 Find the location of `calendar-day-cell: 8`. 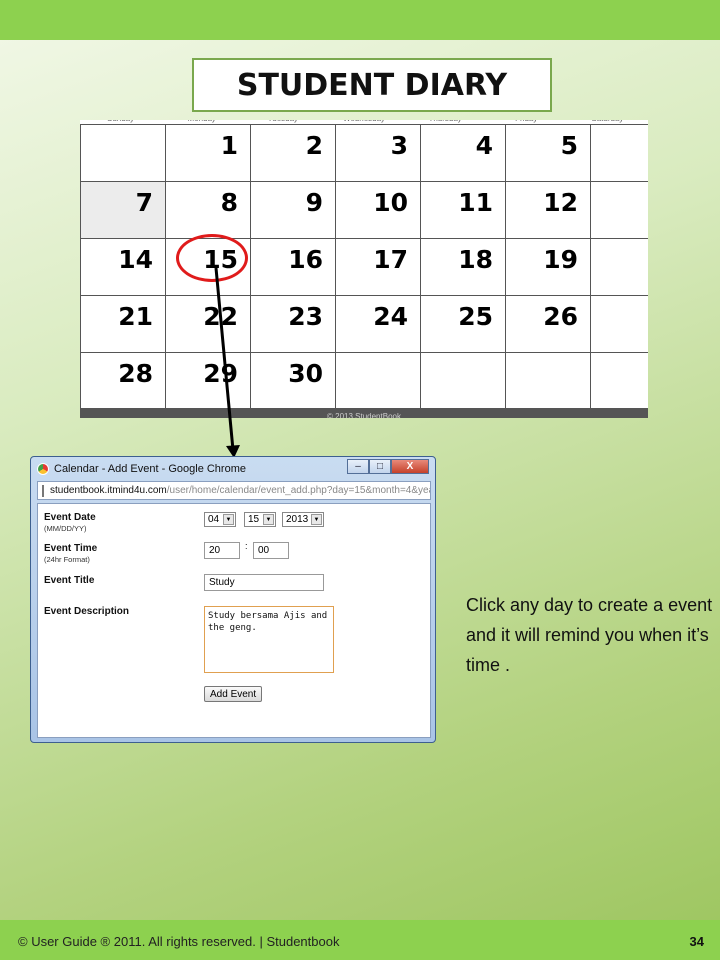

calendar-day-cell: 8 is located at coordinates (208, 210).